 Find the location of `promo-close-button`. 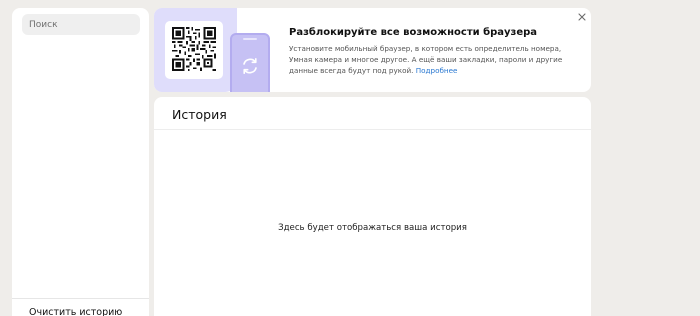

promo-close-button is located at coordinates (582, 17).